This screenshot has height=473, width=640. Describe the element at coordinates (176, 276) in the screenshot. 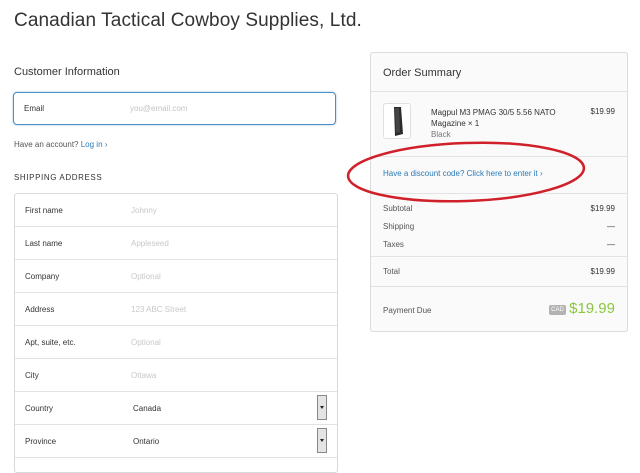

I see `company-field: Company Optional` at that location.